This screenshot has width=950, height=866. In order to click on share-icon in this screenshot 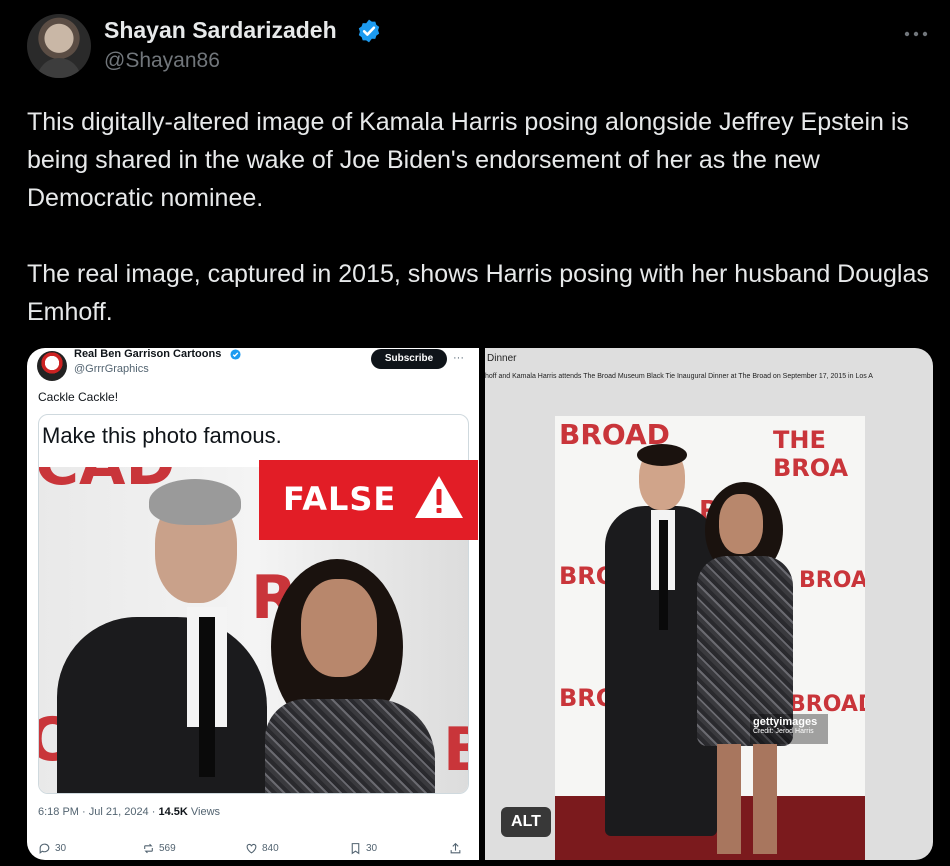, I will do `click(455, 848)`.